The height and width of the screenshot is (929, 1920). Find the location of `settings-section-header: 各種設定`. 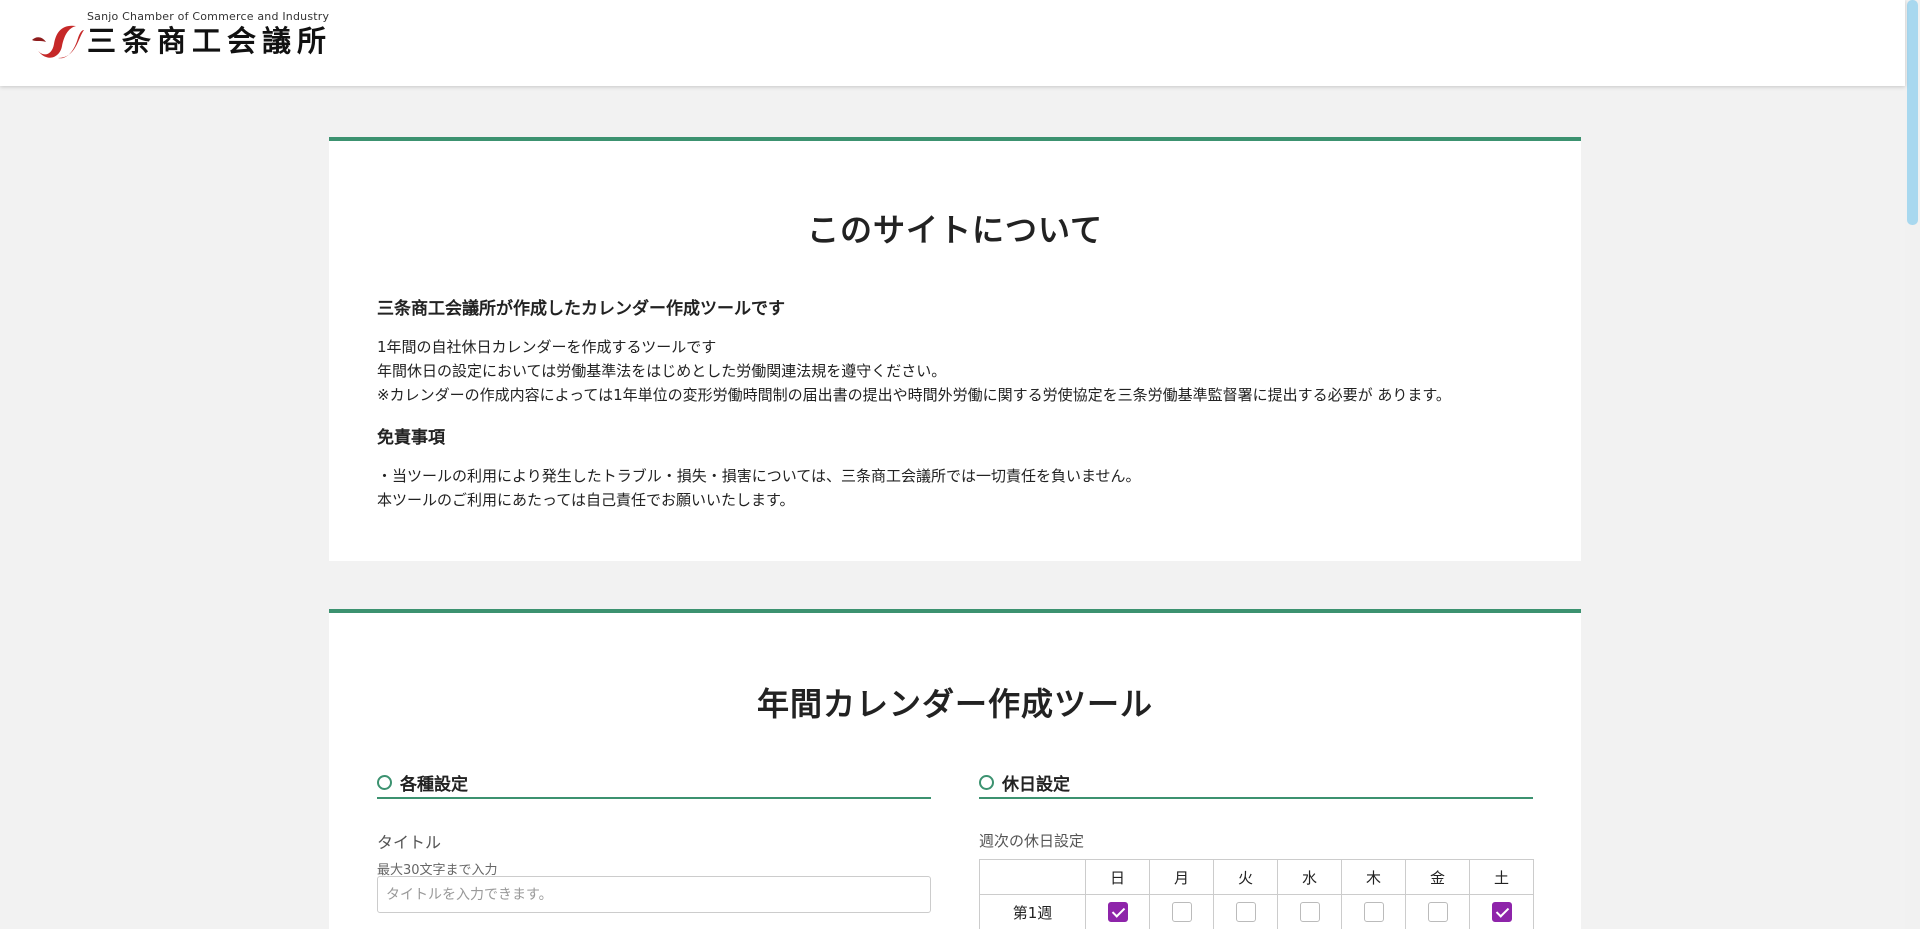

settings-section-header: 各種設定 is located at coordinates (654, 783).